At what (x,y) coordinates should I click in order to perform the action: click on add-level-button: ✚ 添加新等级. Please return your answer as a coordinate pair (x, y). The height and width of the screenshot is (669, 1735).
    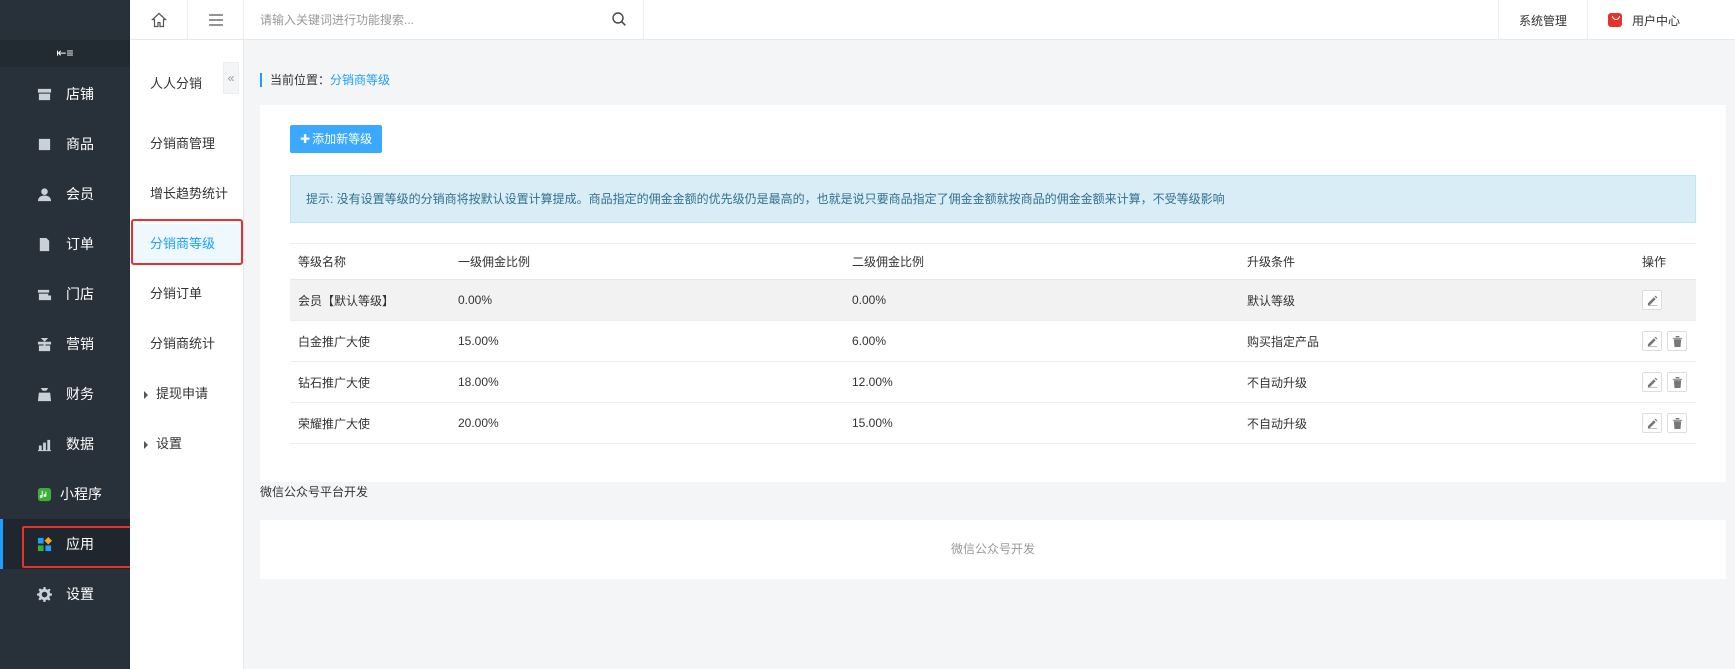
    Looking at the image, I should click on (336, 139).